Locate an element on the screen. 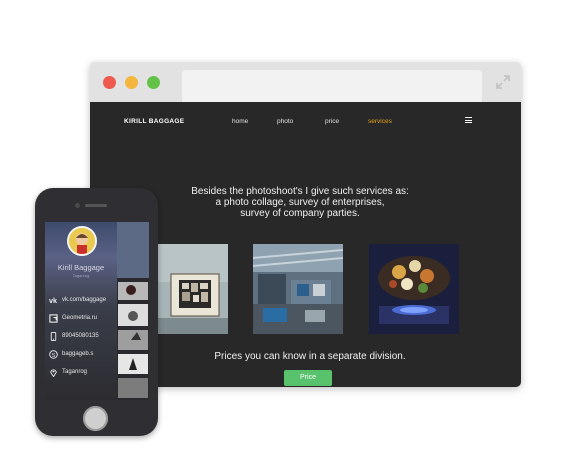 The image size is (563, 460). svg-text: S is located at coordinates (54, 356).